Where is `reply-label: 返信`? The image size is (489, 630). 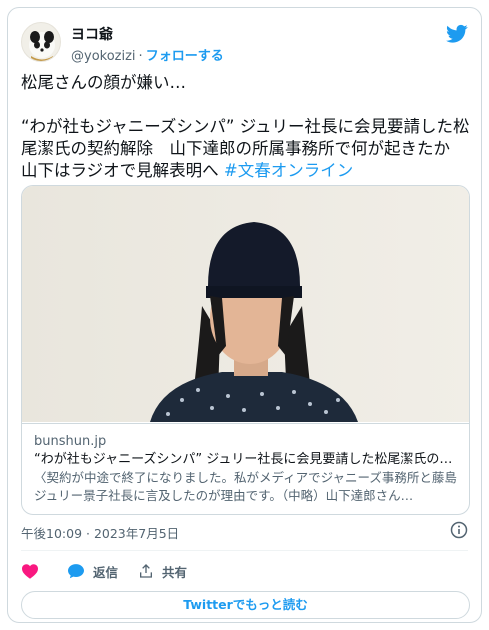
reply-label: 返信 is located at coordinates (106, 572).